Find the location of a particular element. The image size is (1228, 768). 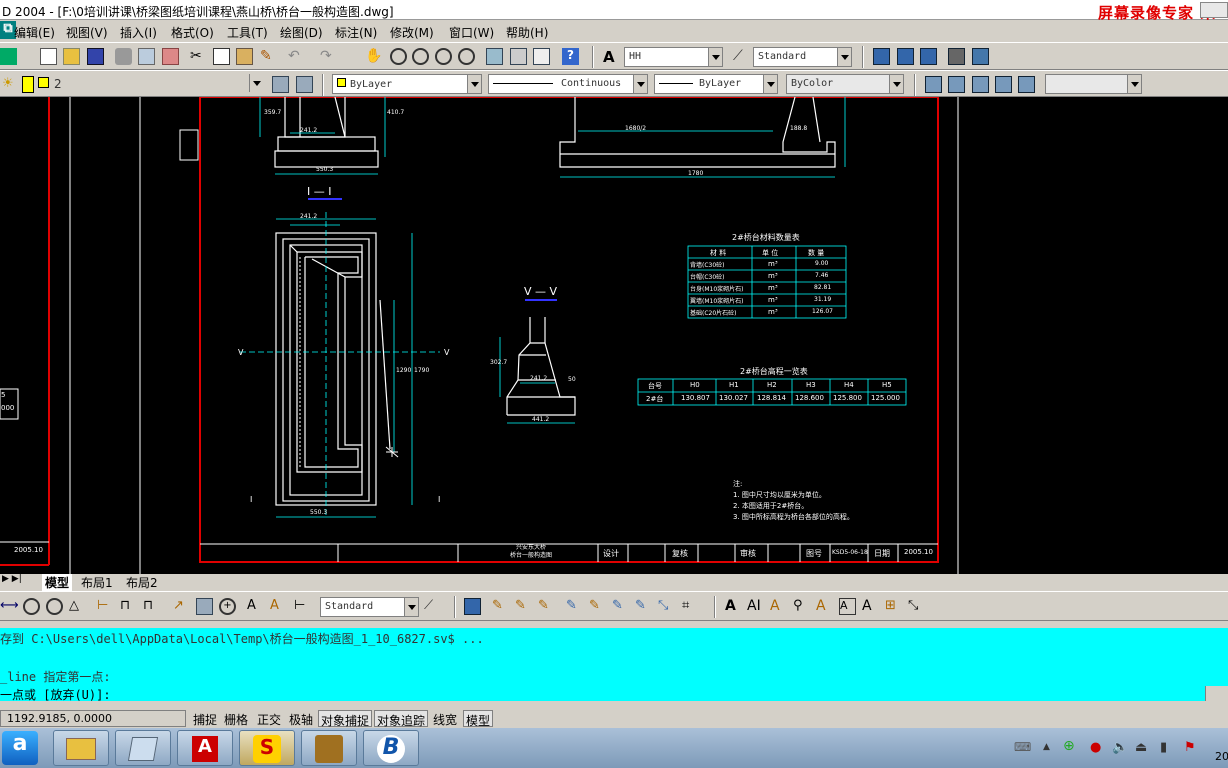

dim-style-select: Standard is located at coordinates (802, 57).